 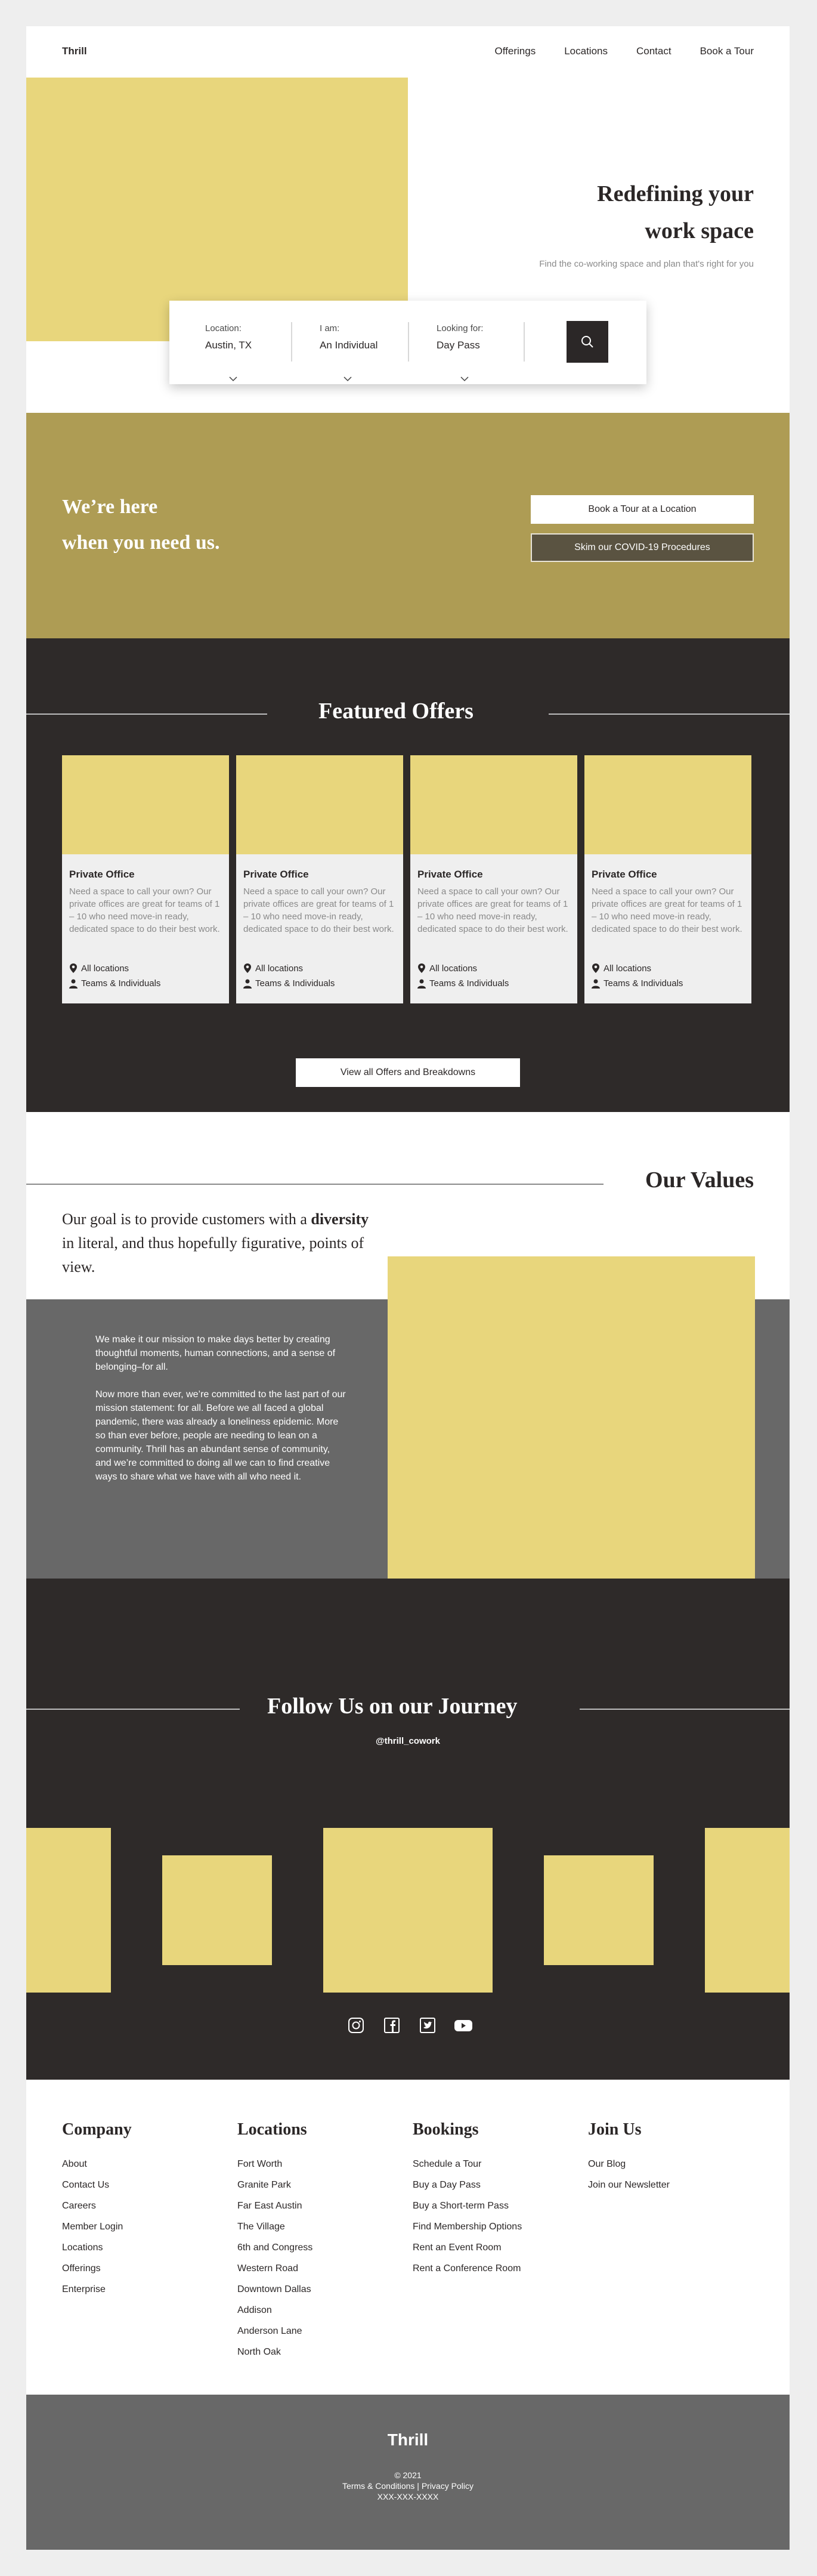 I want to click on footer-link: Contact Us, so click(x=97, y=2185).